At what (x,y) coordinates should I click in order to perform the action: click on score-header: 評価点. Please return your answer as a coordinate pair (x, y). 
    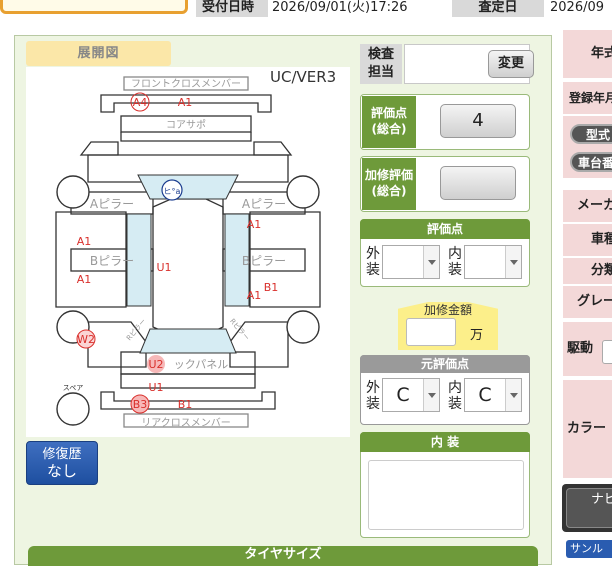
    Looking at the image, I should click on (445, 229).